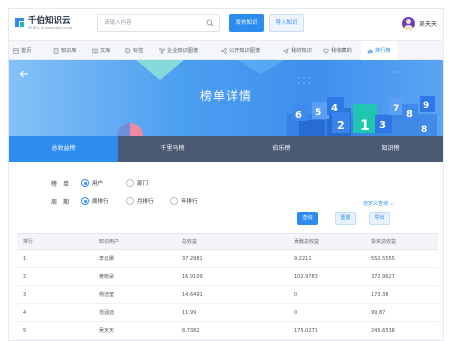 The image size is (452, 341). Describe the element at coordinates (383, 51) in the screenshot. I see `nav-item-label: 排行榜` at that location.